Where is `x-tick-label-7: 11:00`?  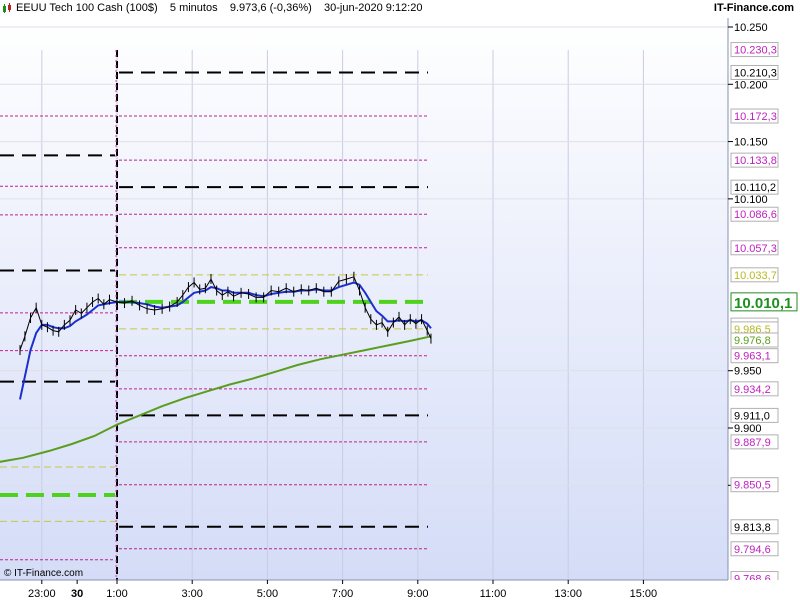 x-tick-label-7: 11:00 is located at coordinates (493, 594).